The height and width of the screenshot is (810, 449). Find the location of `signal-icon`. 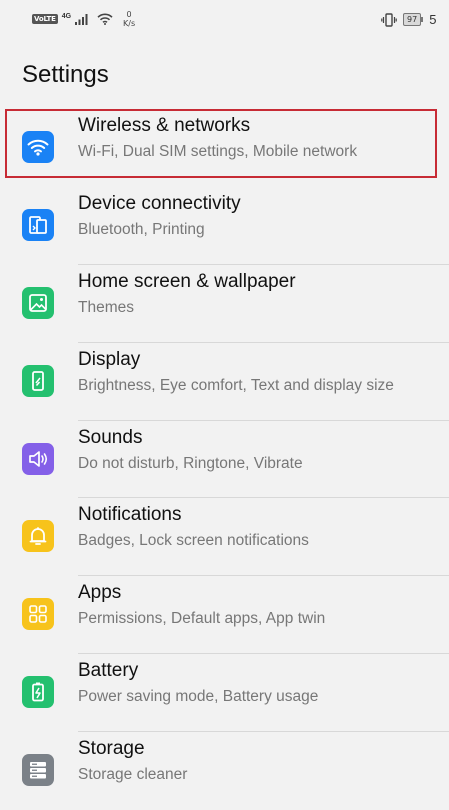

signal-icon is located at coordinates (82, 19).